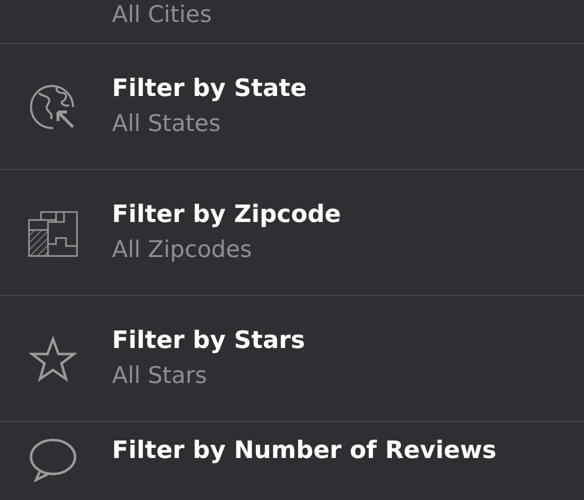 The width and height of the screenshot is (584, 500). I want to click on filter-title: Filter by State, so click(209, 89).